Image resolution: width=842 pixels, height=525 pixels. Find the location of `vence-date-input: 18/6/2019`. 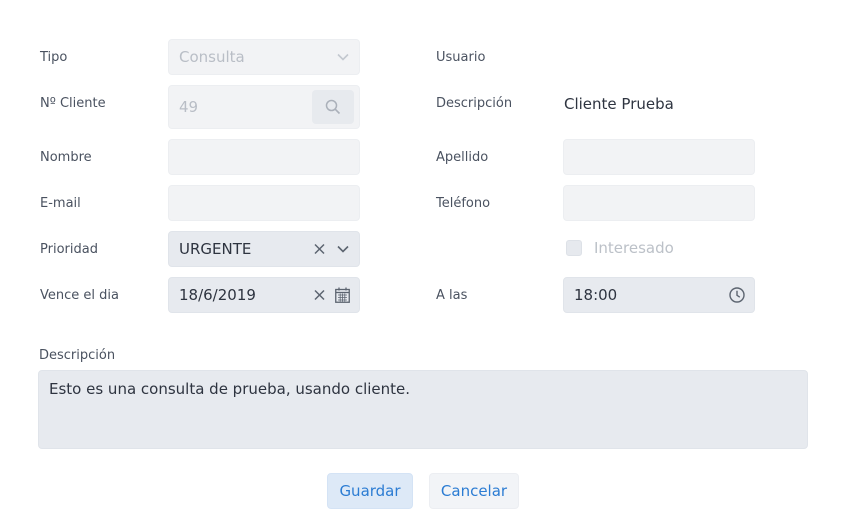

vence-date-input: 18/6/2019 is located at coordinates (264, 295).